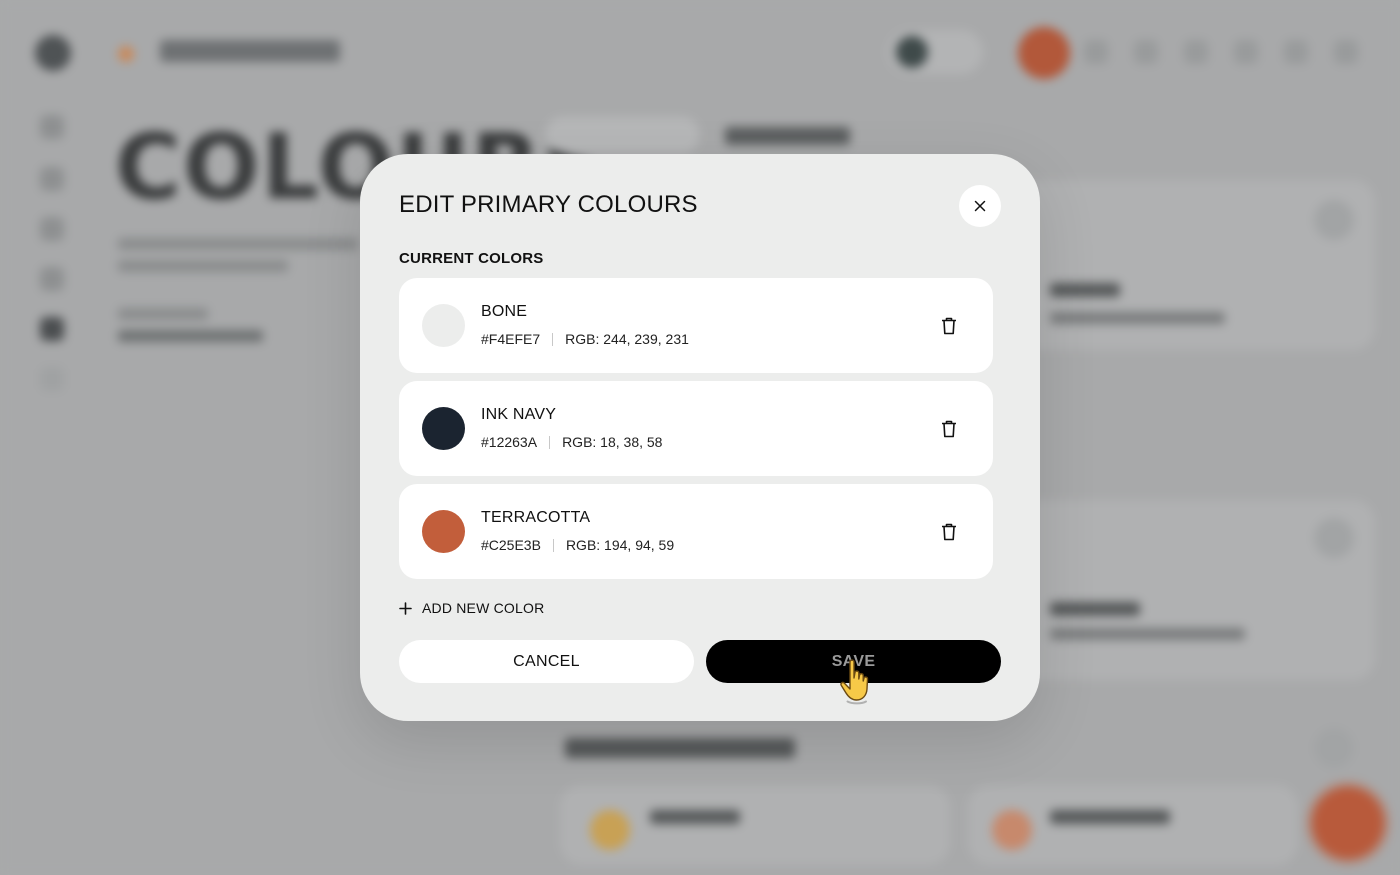 The image size is (1400, 875). What do you see at coordinates (405, 608) in the screenshot?
I see `plus-icon` at bounding box center [405, 608].